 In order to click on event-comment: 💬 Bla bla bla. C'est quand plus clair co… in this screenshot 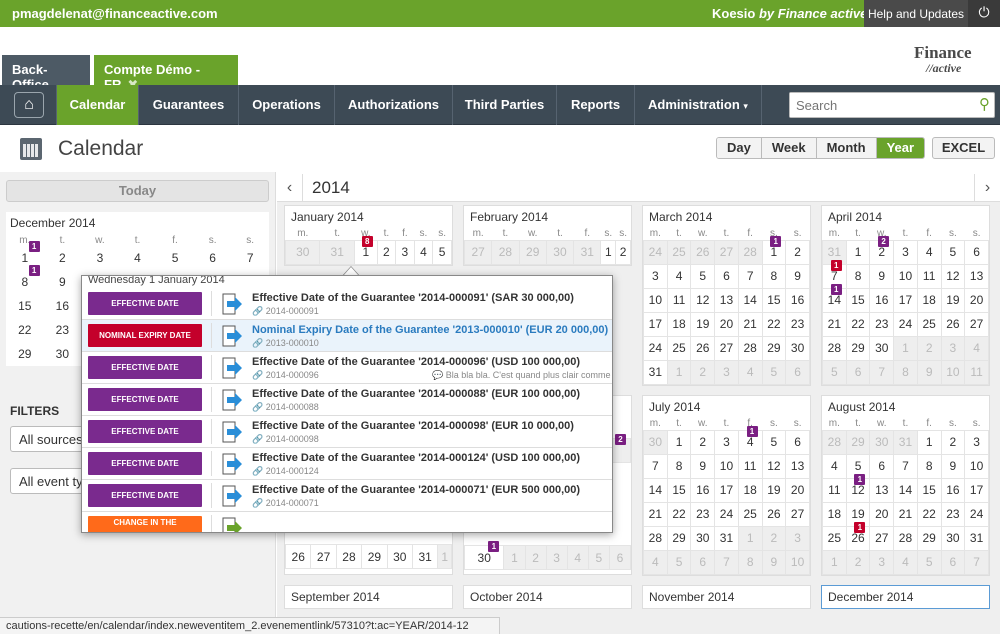, I will do `click(522, 375)`.